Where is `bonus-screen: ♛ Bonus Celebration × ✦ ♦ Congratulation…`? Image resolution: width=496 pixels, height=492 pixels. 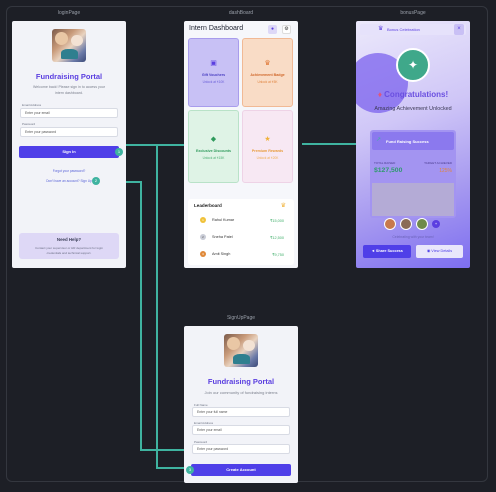 bonus-screen: ♛ Bonus Celebration × ✦ ♦ Congratulation… is located at coordinates (413, 144).